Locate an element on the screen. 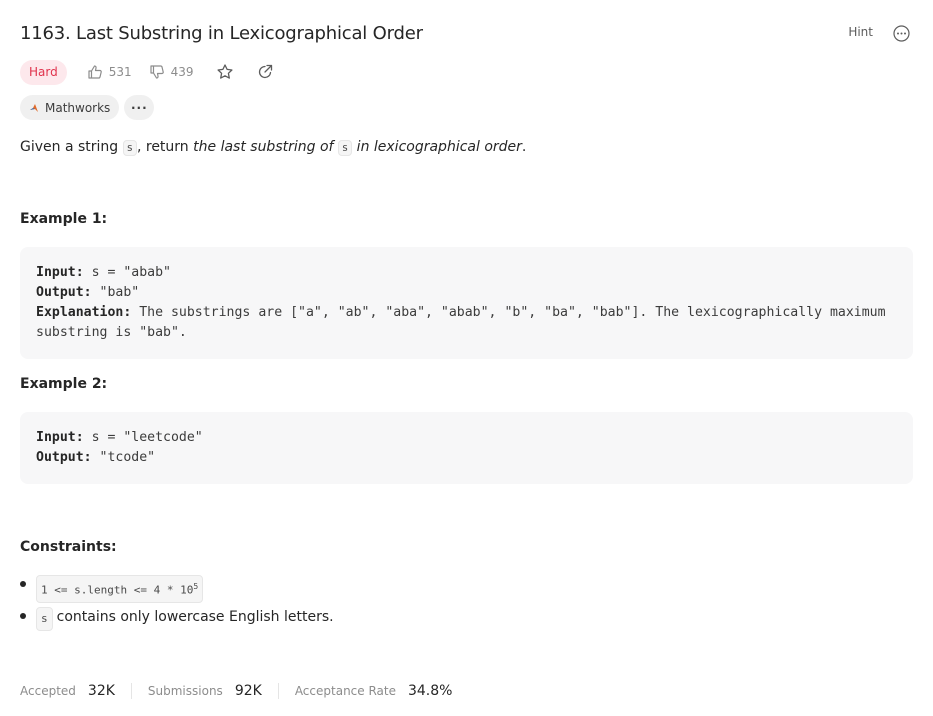  constraint-text: contains only lowercase English letters. is located at coordinates (195, 617).